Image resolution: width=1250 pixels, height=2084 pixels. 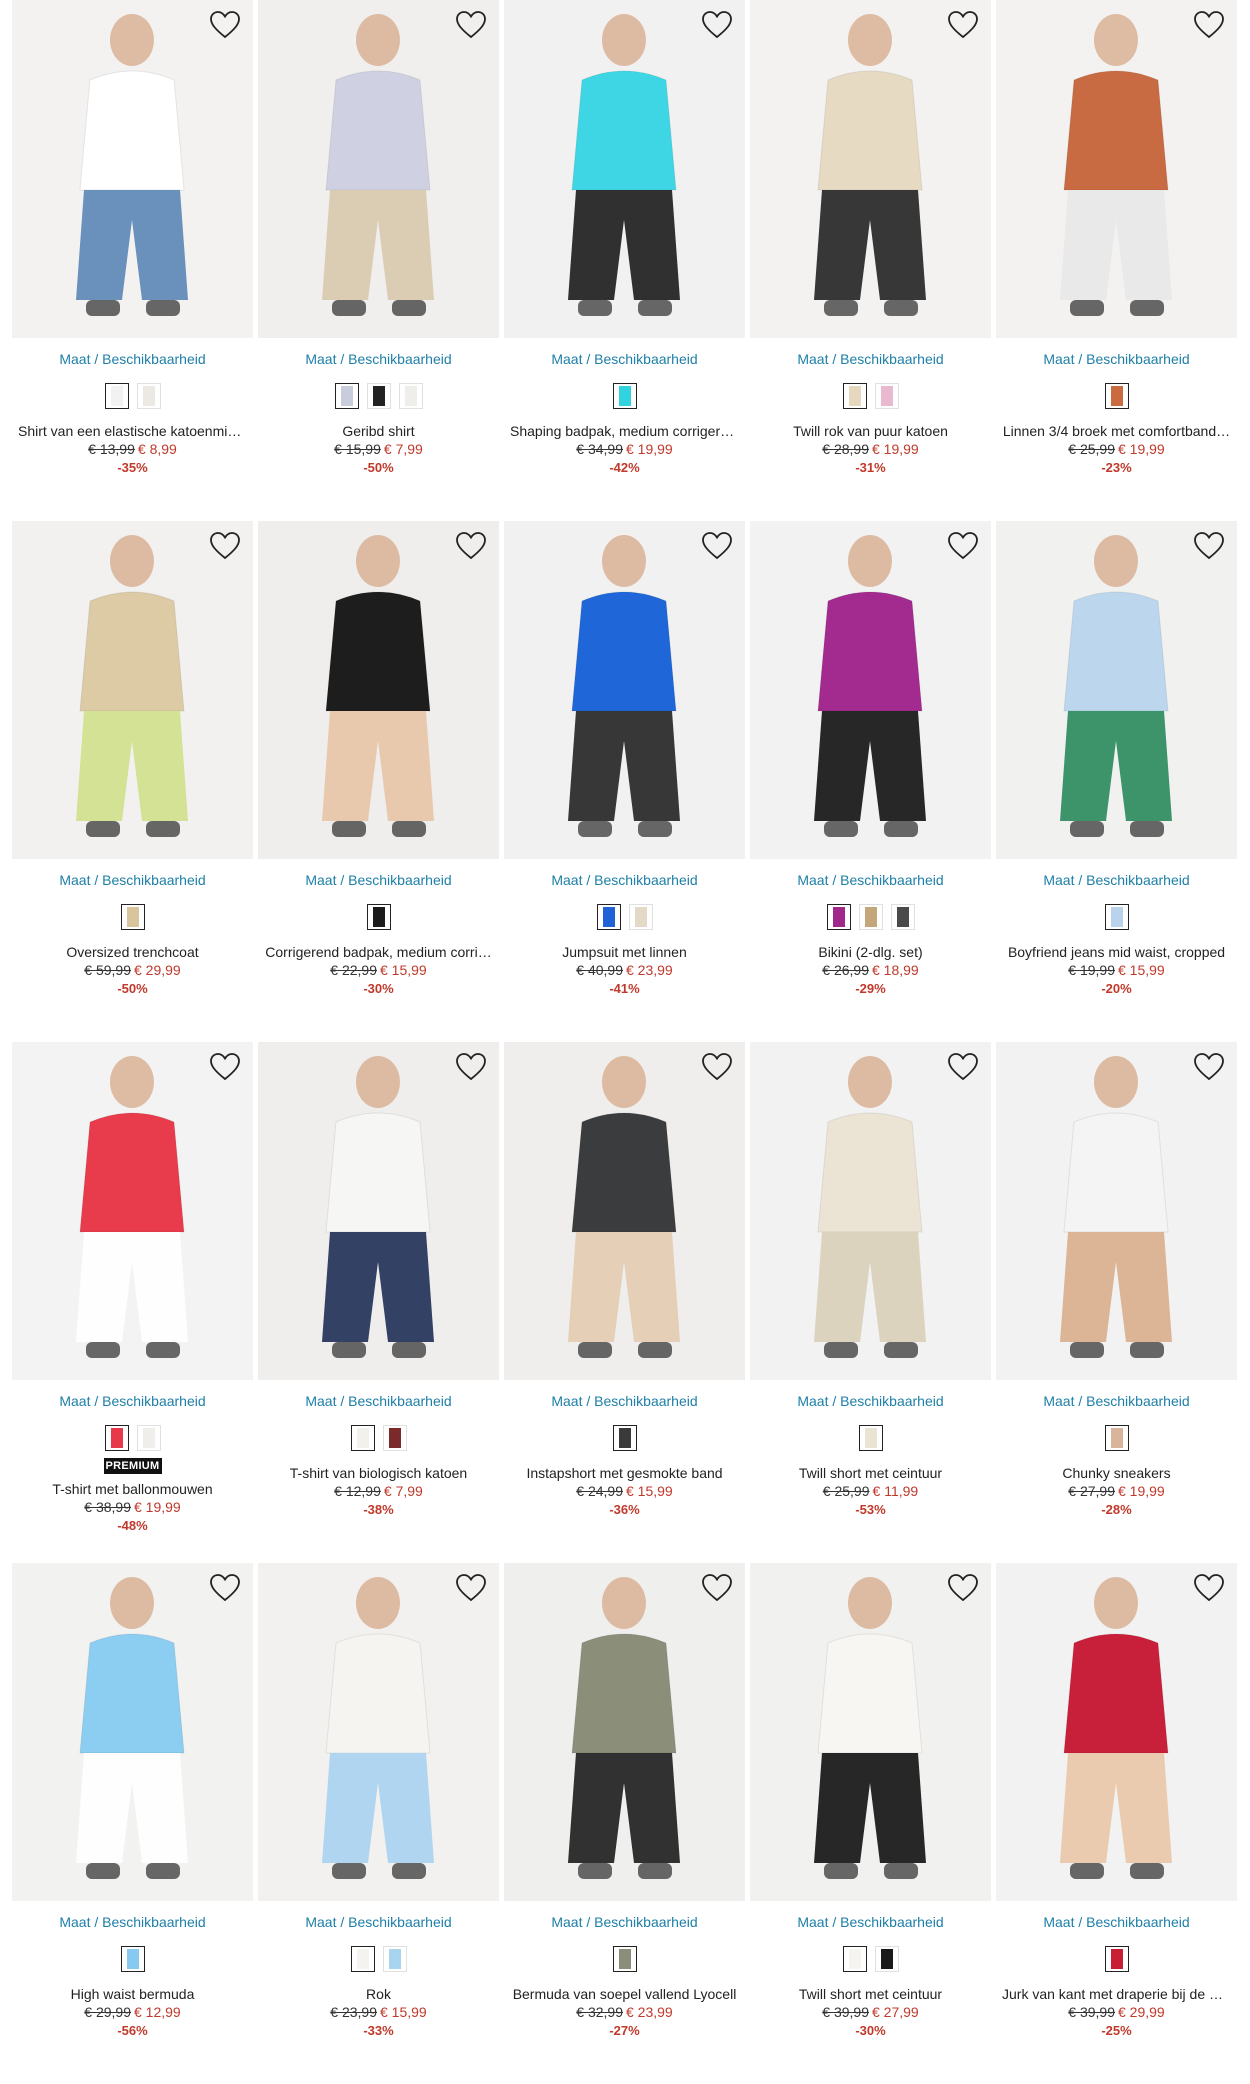 What do you see at coordinates (870, 952) in the screenshot?
I see `product-title: Bikini (2-dlg. set)` at bounding box center [870, 952].